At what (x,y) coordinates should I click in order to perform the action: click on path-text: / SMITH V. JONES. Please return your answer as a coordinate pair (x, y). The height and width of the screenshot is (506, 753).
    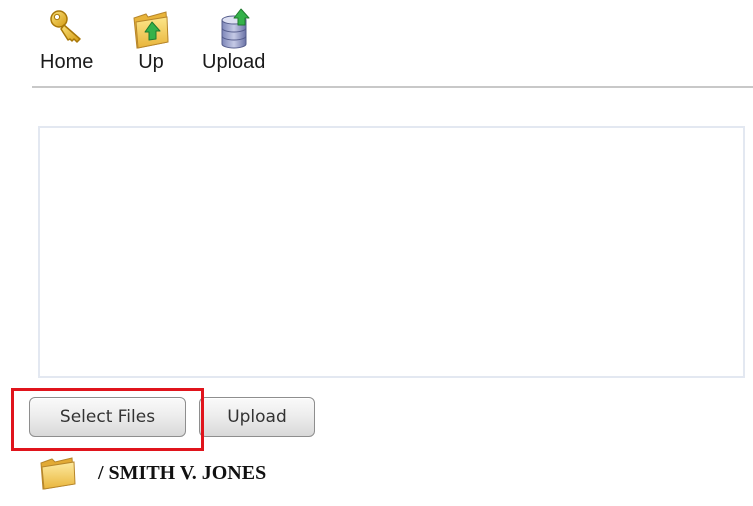
    Looking at the image, I should click on (182, 472).